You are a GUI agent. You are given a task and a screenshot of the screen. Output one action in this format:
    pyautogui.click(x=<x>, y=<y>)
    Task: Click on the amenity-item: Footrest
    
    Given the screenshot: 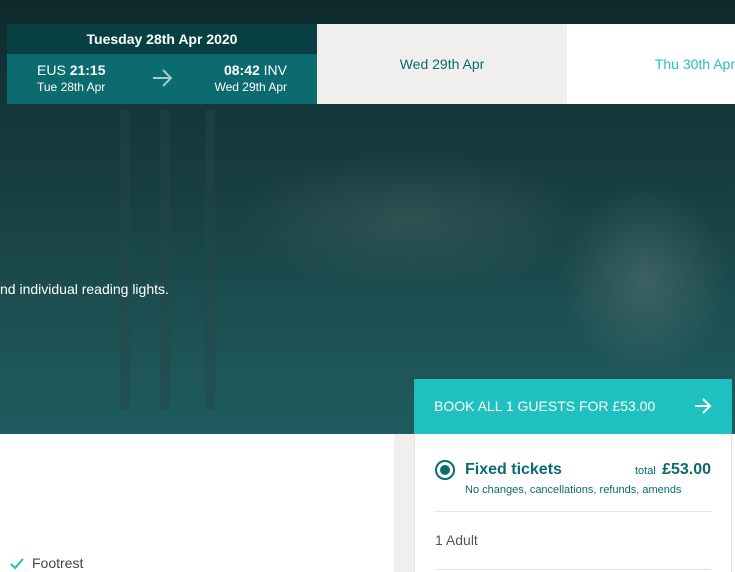 What is the action you would take?
    pyautogui.click(x=46, y=563)
    